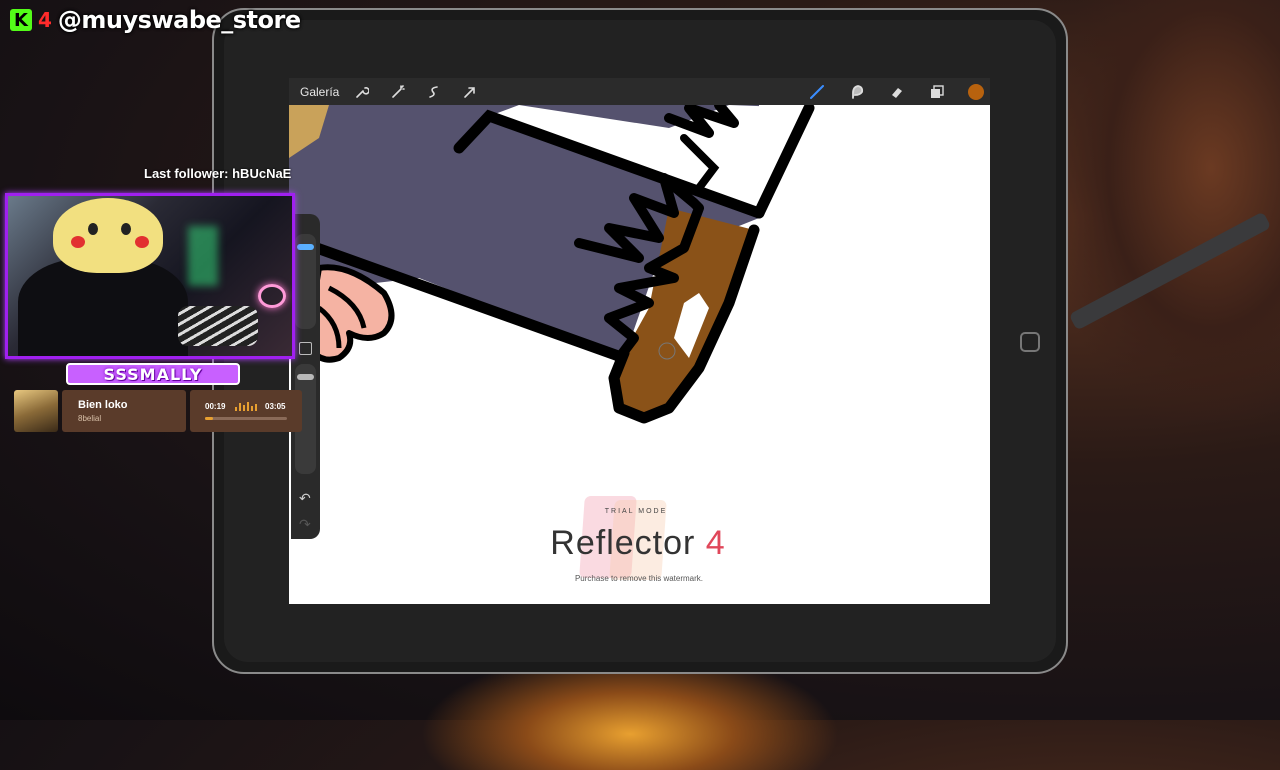  I want to click on equalizer-icon, so click(246, 406).